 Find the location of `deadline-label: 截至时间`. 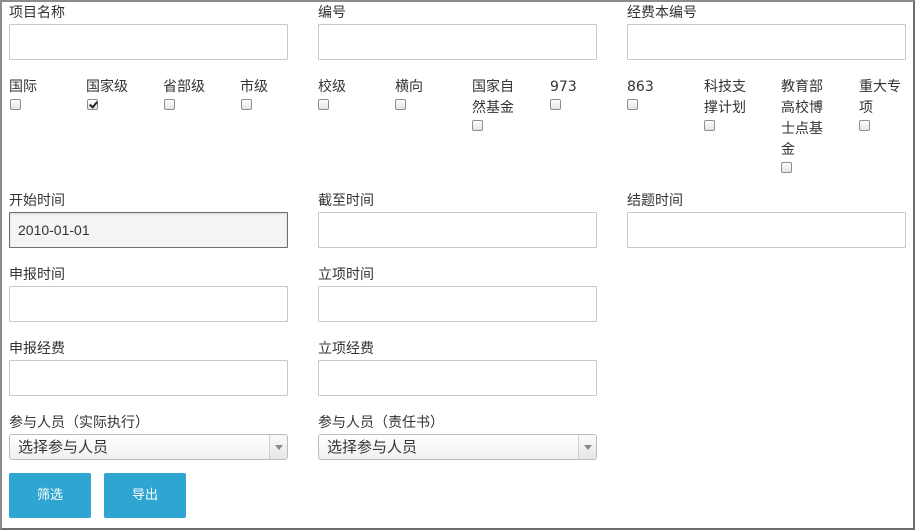

deadline-label: 截至时间 is located at coordinates (346, 201).